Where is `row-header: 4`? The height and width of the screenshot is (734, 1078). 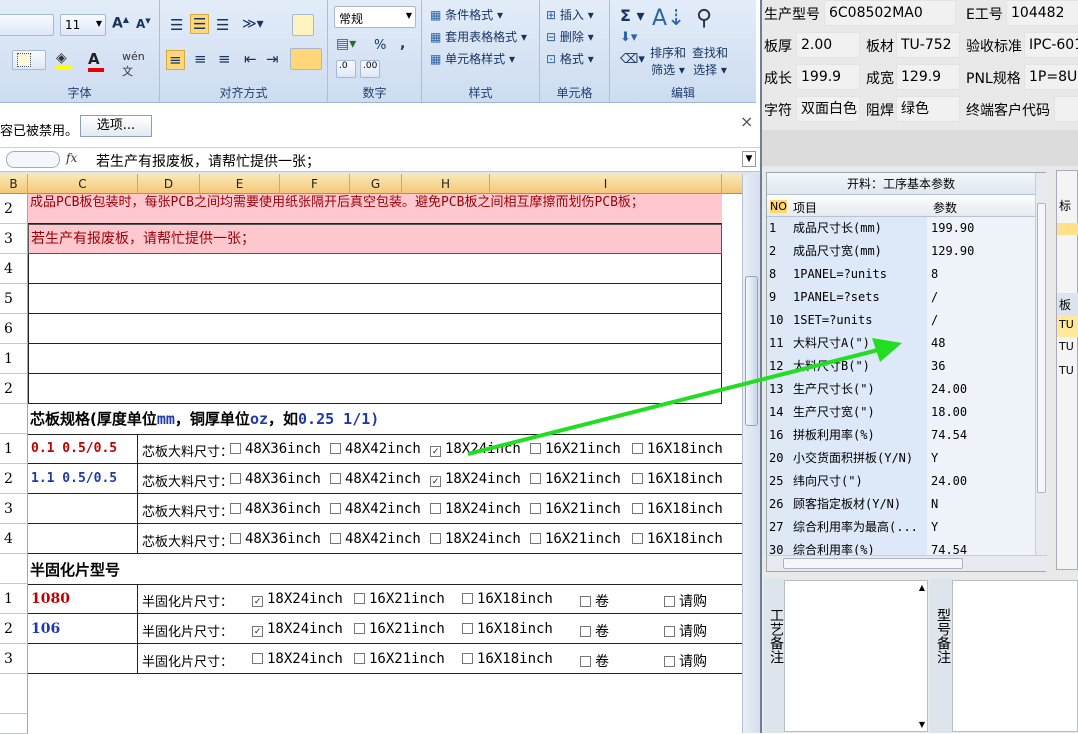 row-header: 4 is located at coordinates (14, 269).